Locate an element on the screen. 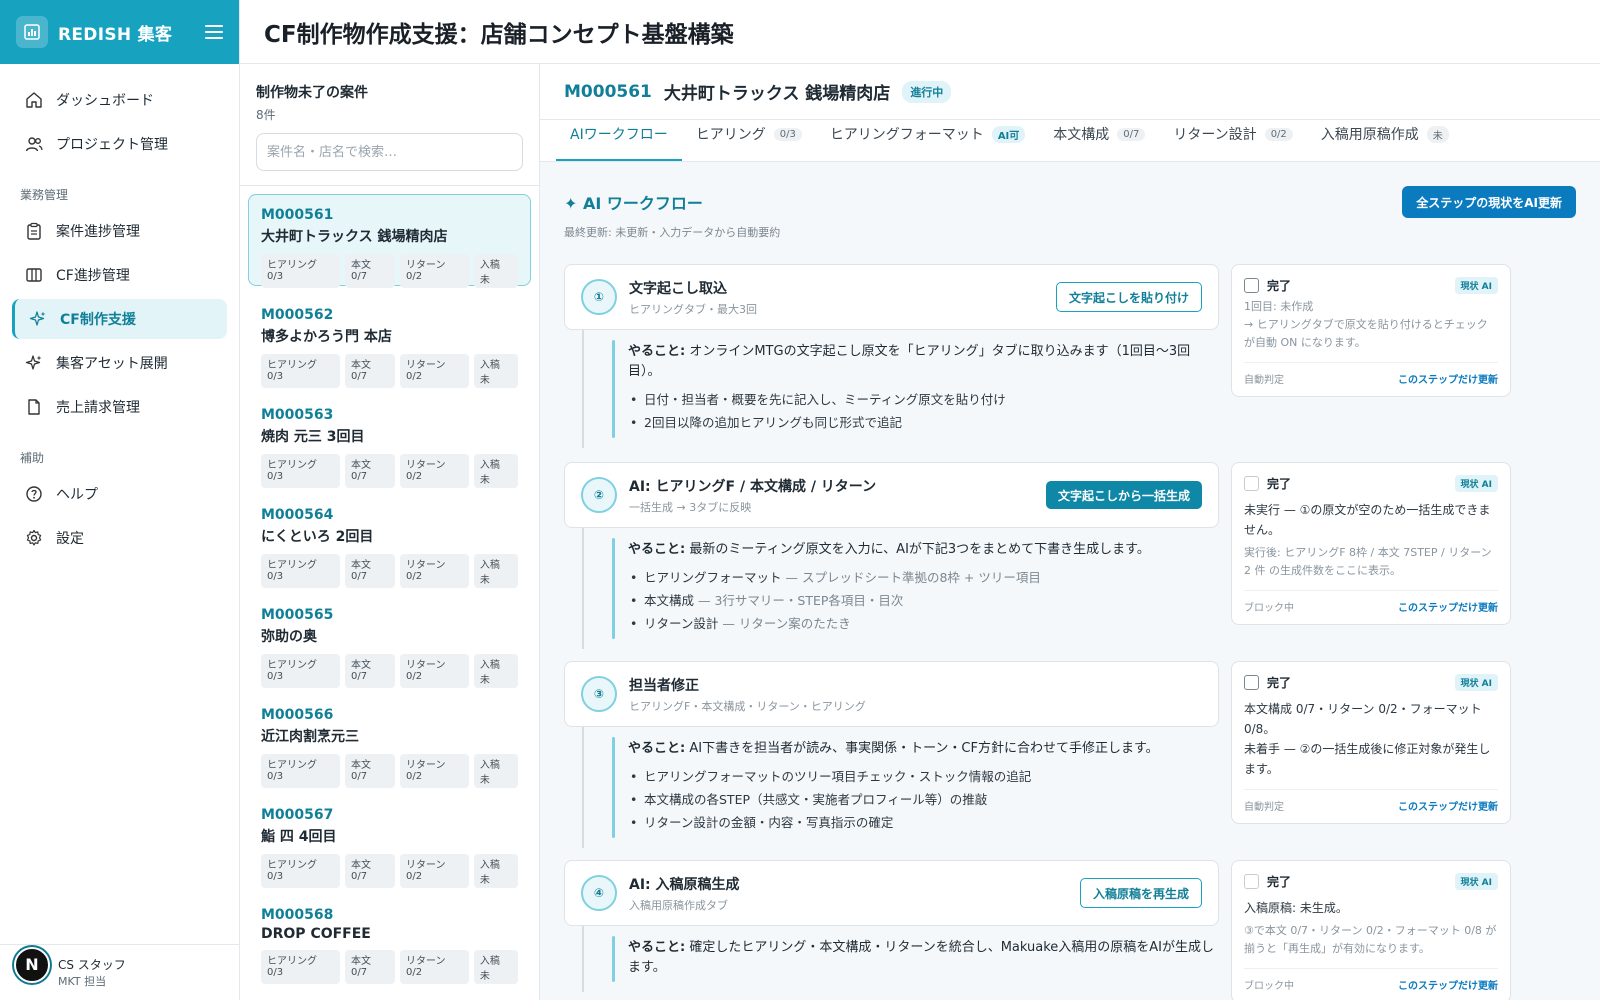  tab-1: AIワークフロー is located at coordinates (619, 140).